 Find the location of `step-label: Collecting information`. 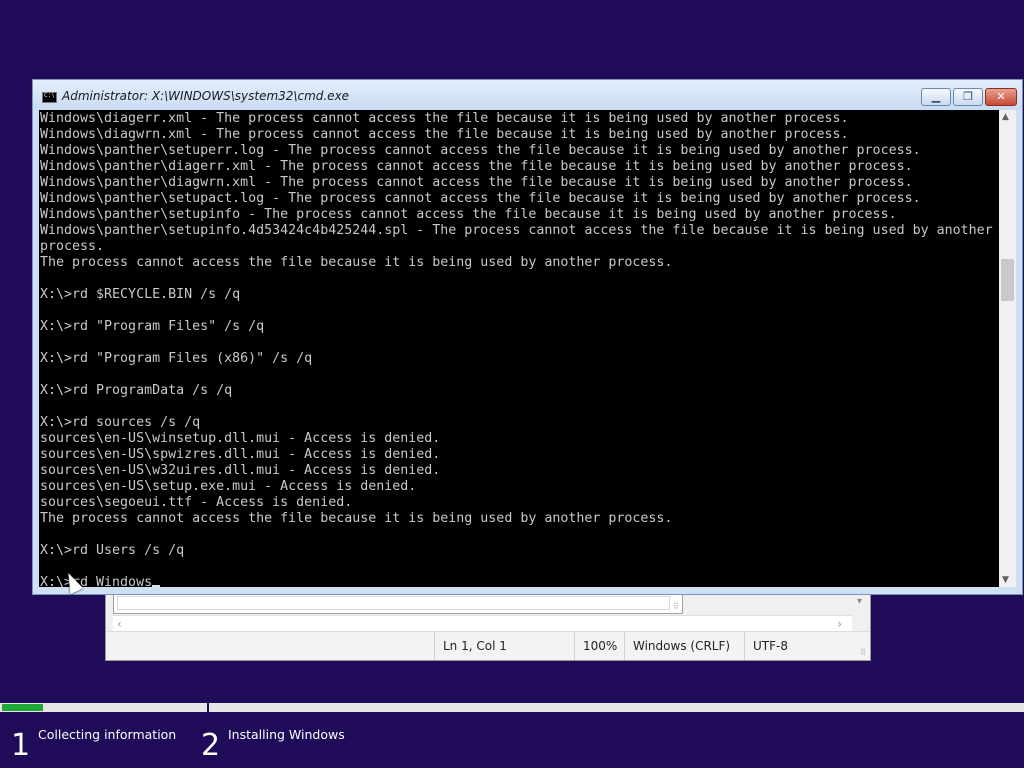

step-label: Collecting information is located at coordinates (107, 734).